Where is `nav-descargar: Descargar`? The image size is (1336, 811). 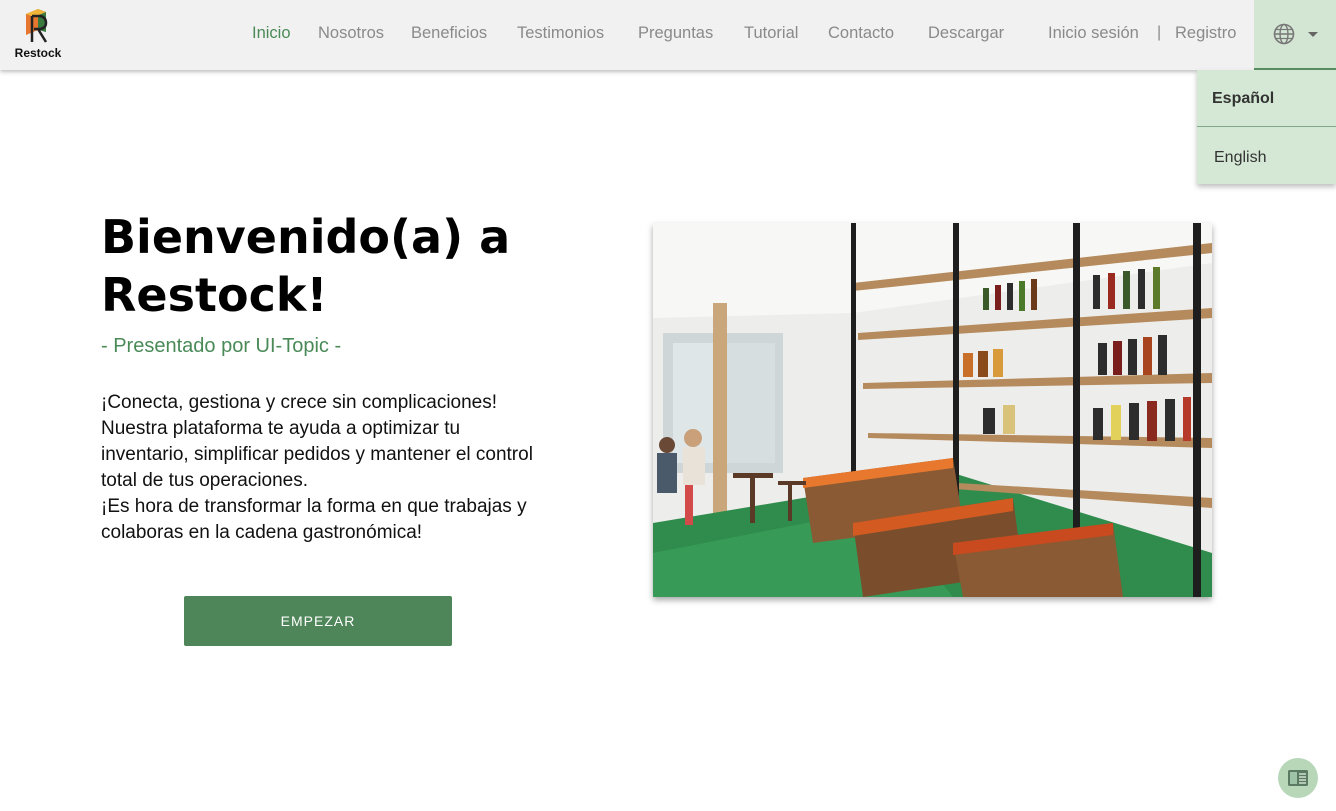 nav-descargar: Descargar is located at coordinates (966, 33).